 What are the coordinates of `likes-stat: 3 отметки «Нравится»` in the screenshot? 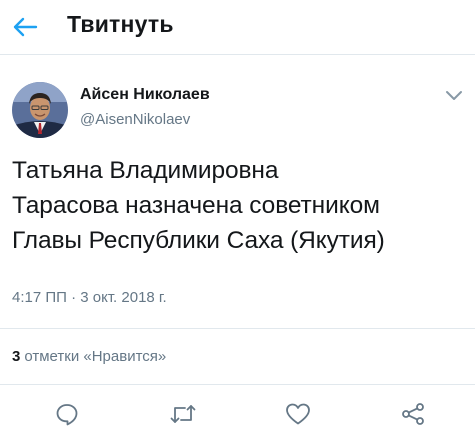 It's located at (89, 356).